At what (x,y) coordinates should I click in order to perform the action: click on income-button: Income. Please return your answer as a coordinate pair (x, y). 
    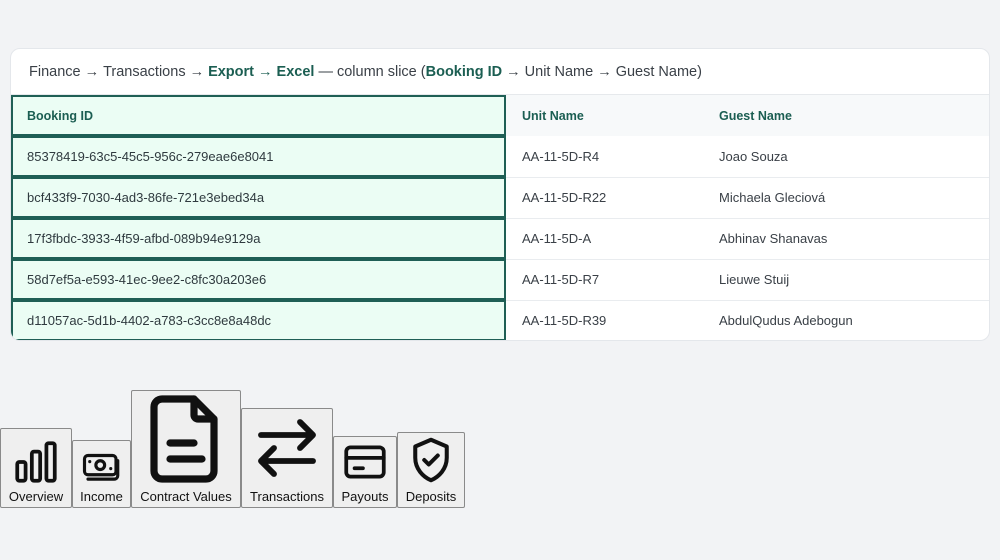
    Looking at the image, I should click on (101, 474).